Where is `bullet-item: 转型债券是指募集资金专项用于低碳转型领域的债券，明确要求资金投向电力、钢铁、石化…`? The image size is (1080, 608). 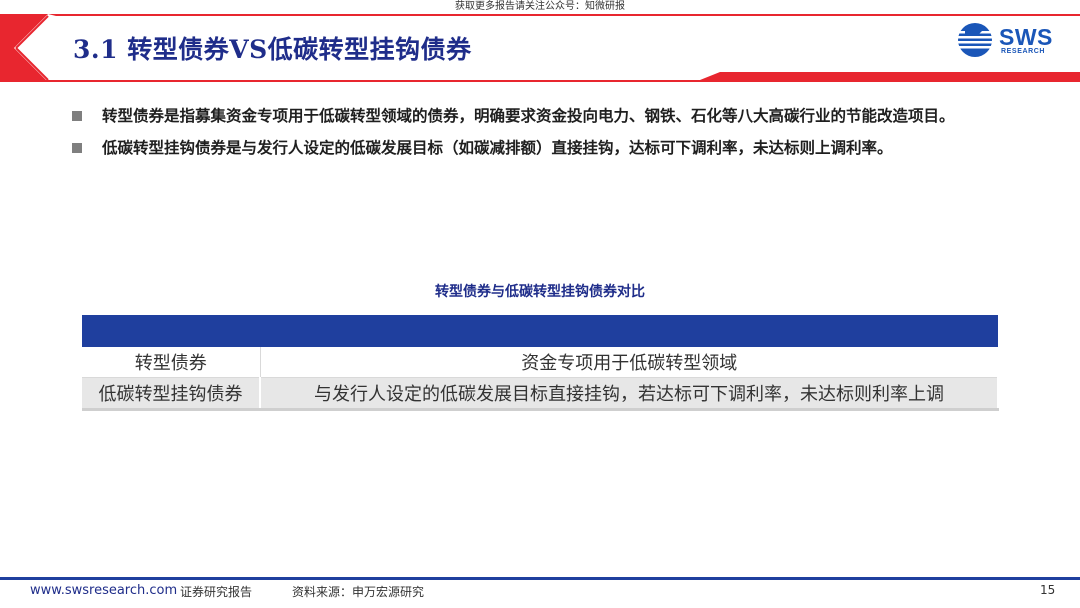 bullet-item: 转型债券是指募集资金专项用于低碳转型领域的债券，明确要求资金投向电力、钢铁、石化… is located at coordinates (532, 116).